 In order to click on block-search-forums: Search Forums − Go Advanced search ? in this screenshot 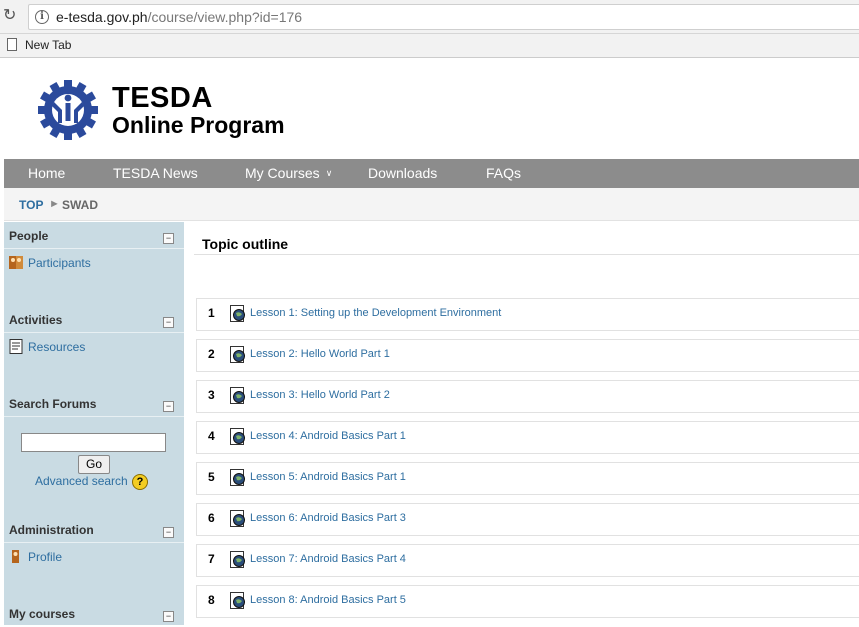, I will do `click(94, 453)`.